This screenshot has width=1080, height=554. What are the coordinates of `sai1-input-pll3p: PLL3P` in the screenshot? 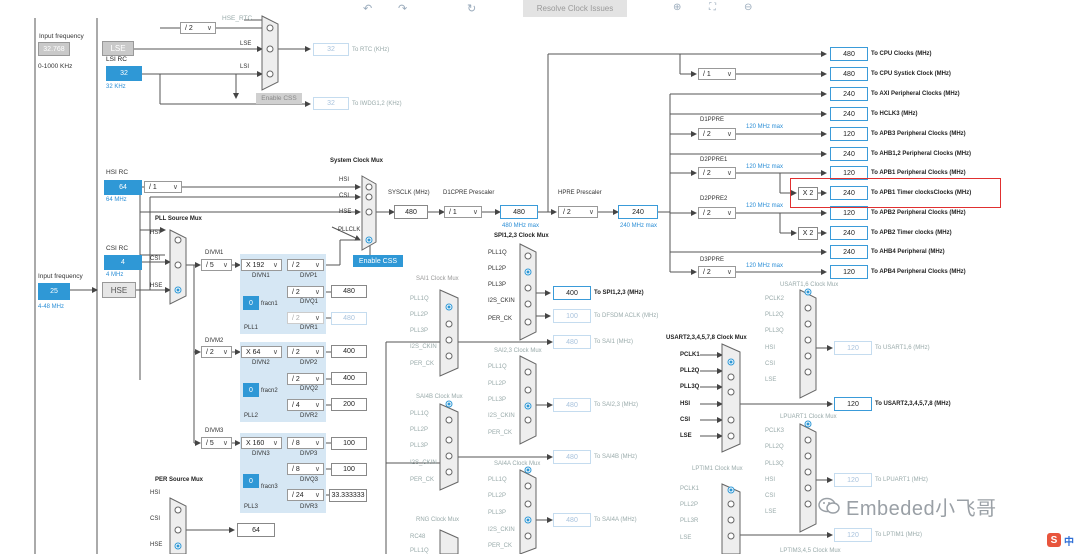 It's located at (419, 331).